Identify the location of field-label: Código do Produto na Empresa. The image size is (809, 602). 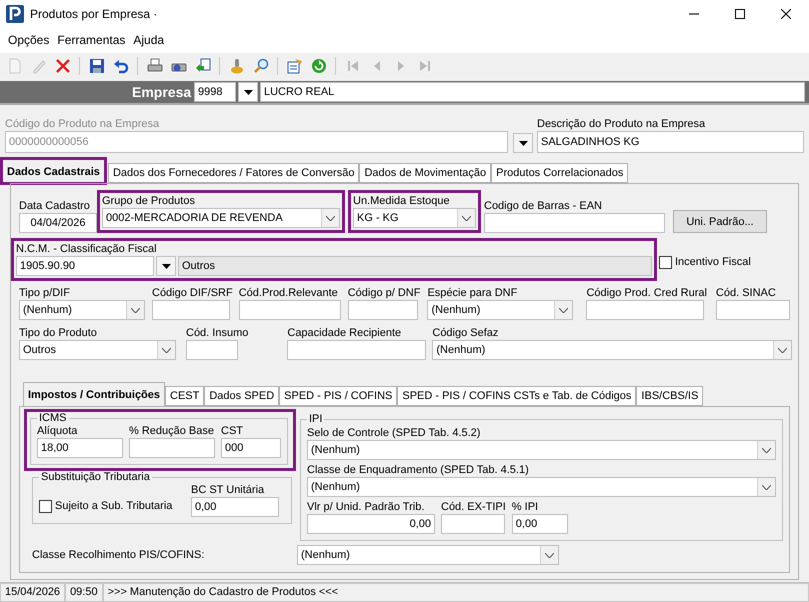
(82, 124).